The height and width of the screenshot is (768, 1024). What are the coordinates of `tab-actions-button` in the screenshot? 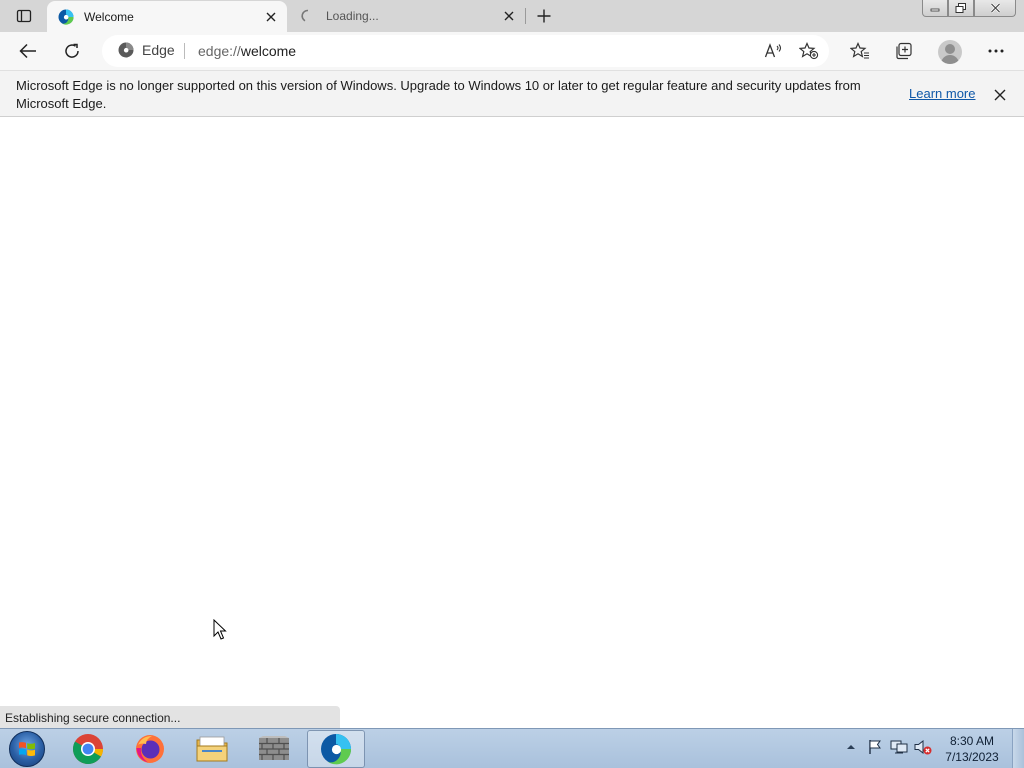 It's located at (24, 16).